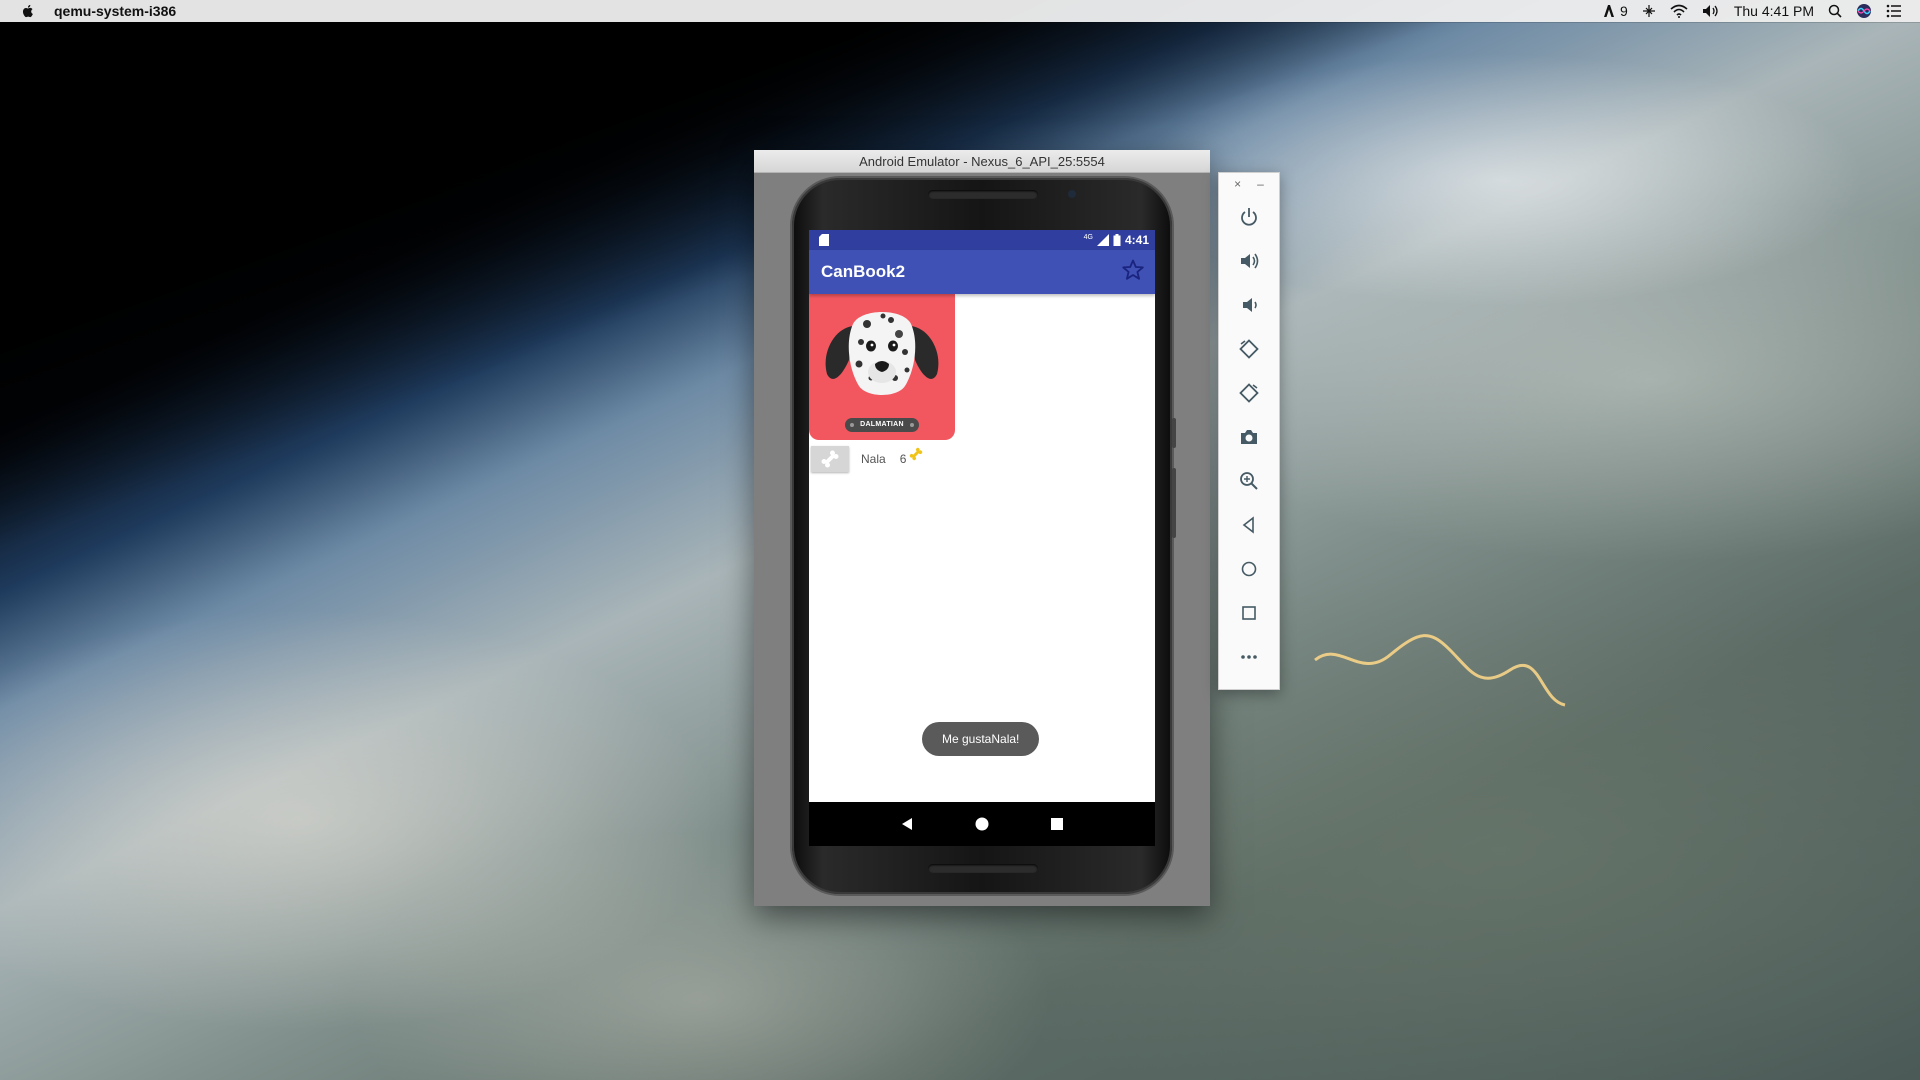 The image size is (1920, 1080). I want to click on zoom-icon, so click(1249, 481).